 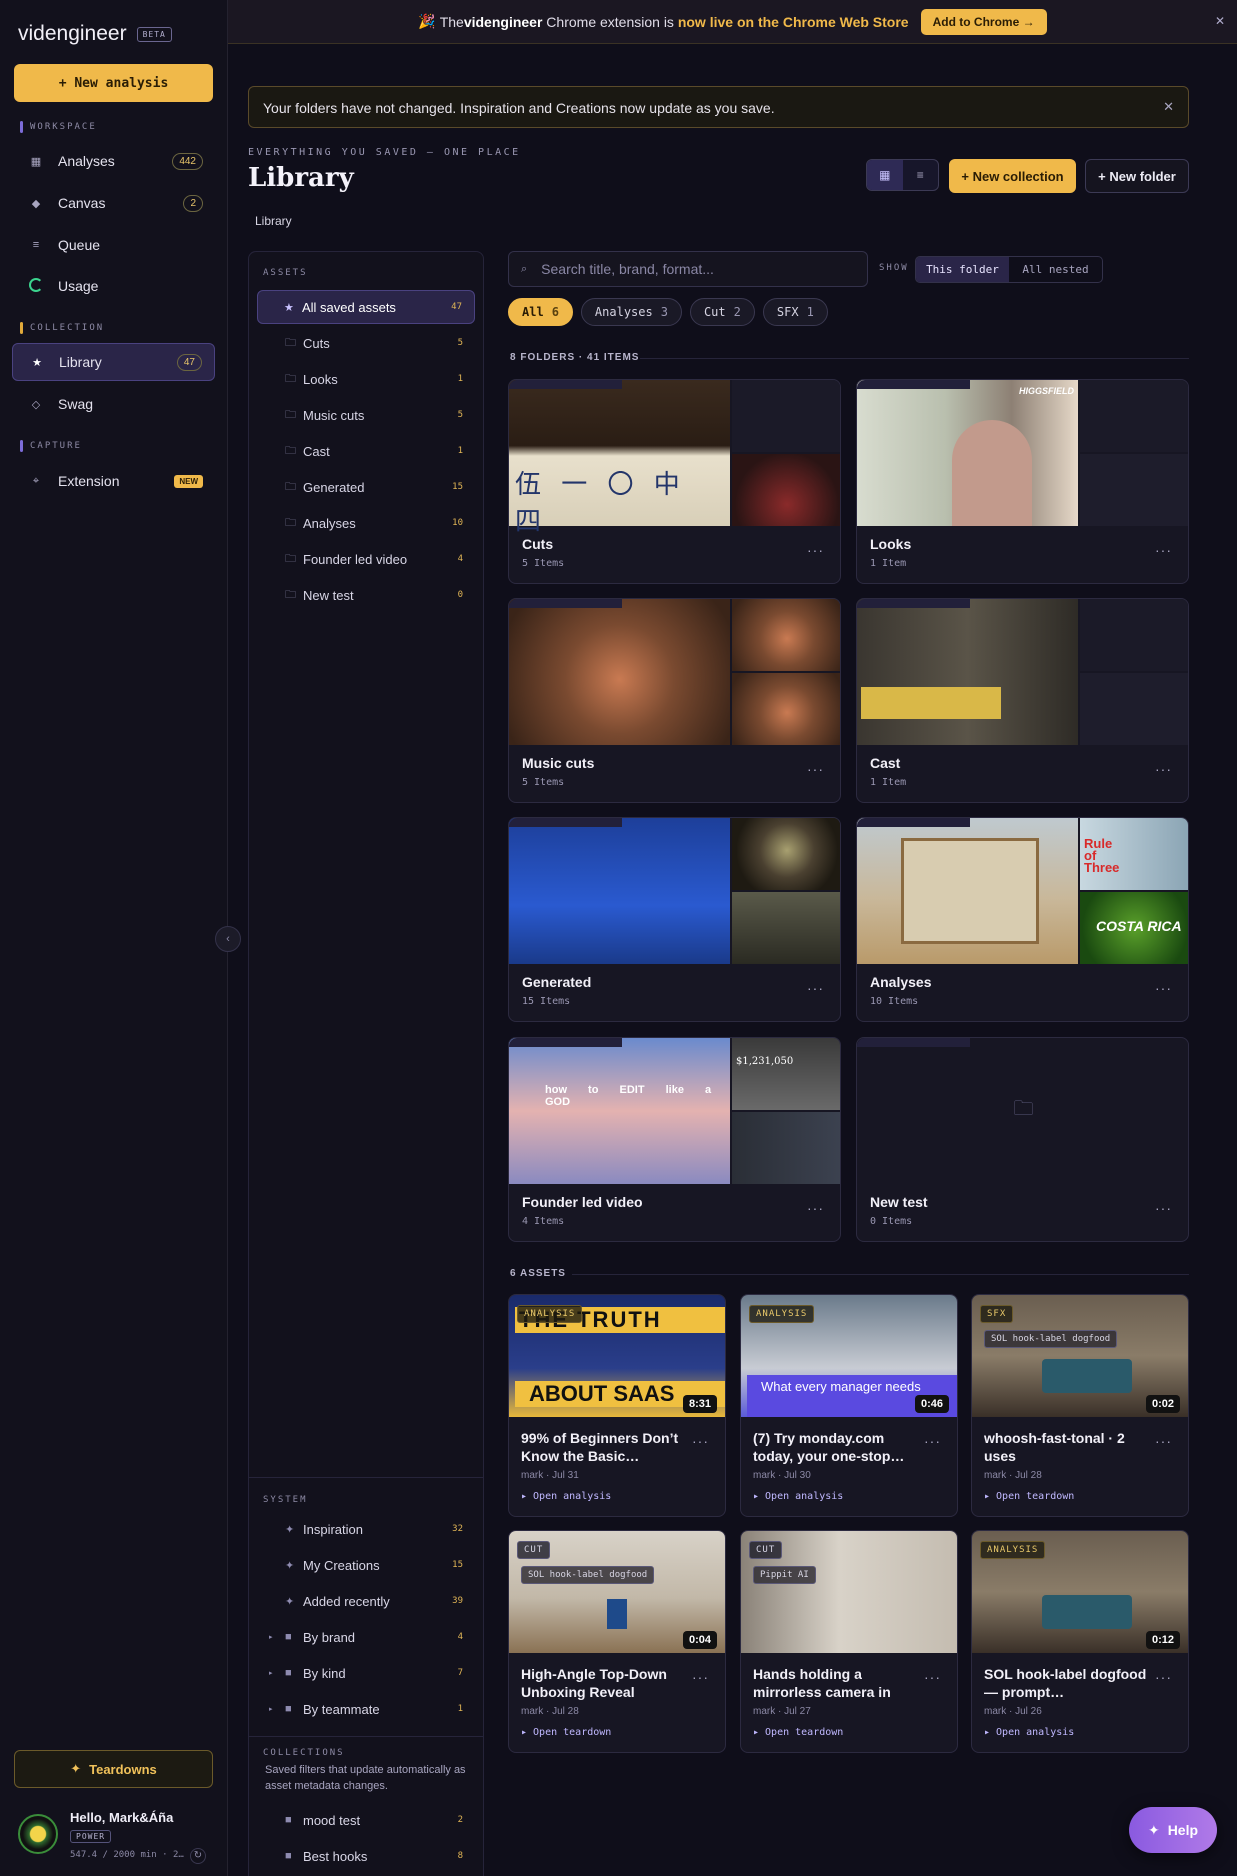 I want to click on tree-item-count: 32, so click(x=457, y=1529).